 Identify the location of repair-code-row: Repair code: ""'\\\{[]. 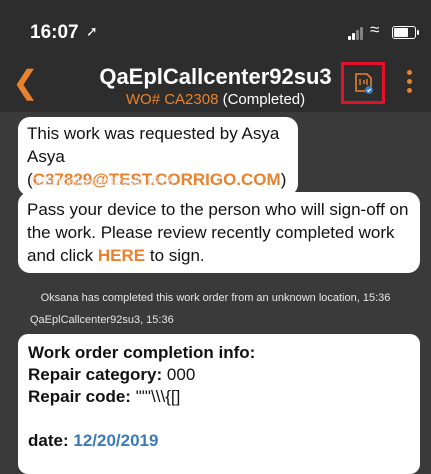
(104, 396).